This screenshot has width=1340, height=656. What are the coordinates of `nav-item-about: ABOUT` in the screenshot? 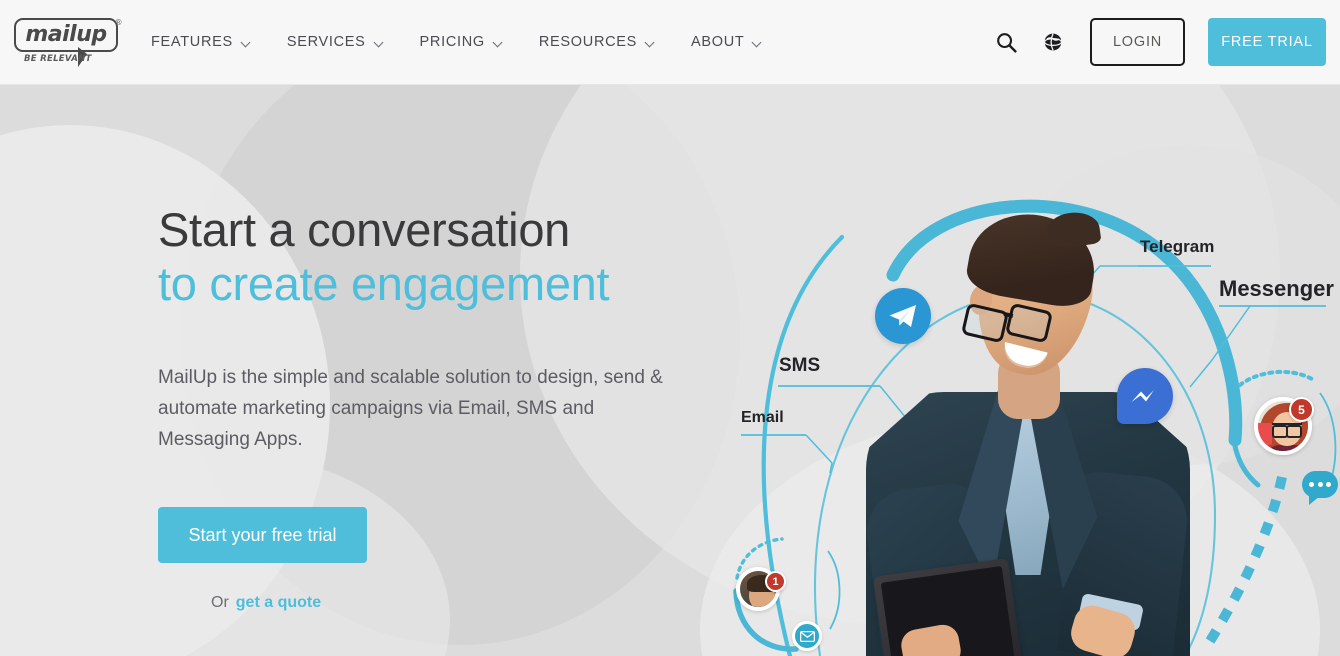 It's located at (726, 42).